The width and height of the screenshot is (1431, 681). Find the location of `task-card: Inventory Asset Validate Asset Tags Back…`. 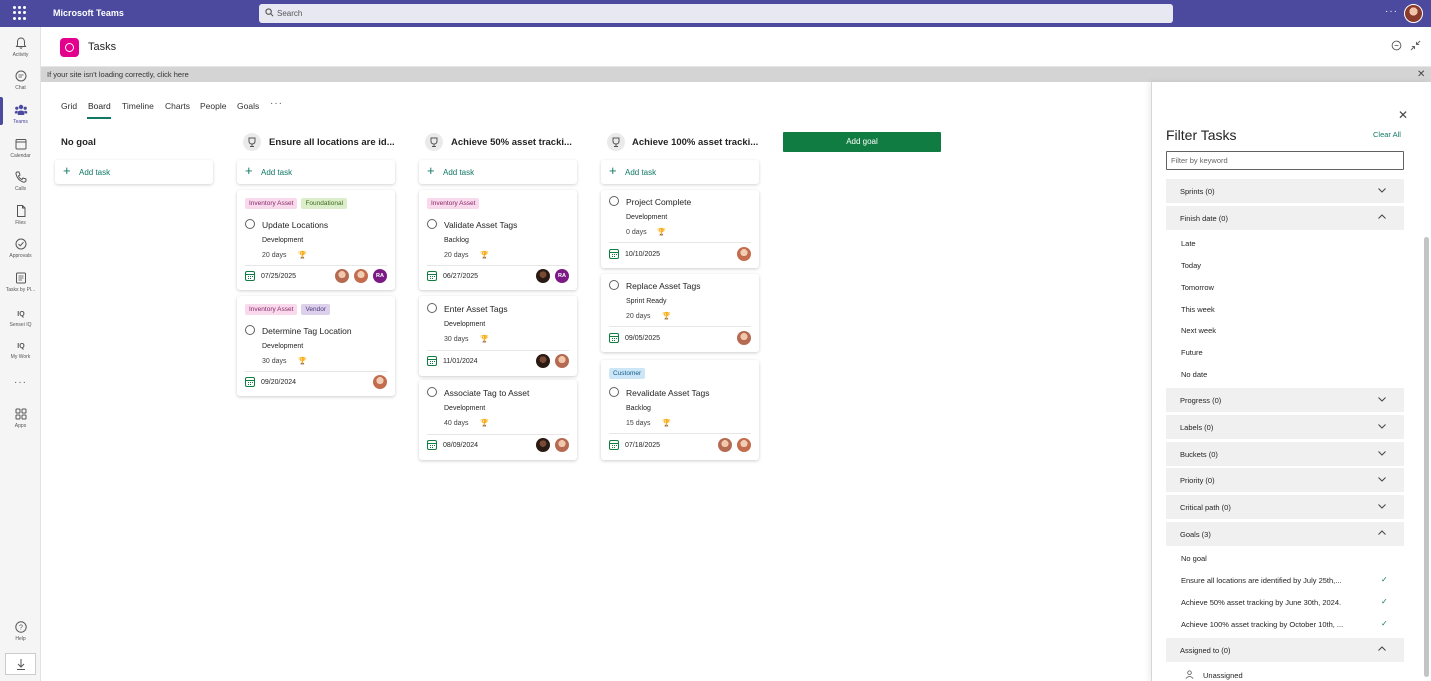

task-card: Inventory Asset Validate Asset Tags Back… is located at coordinates (498, 240).